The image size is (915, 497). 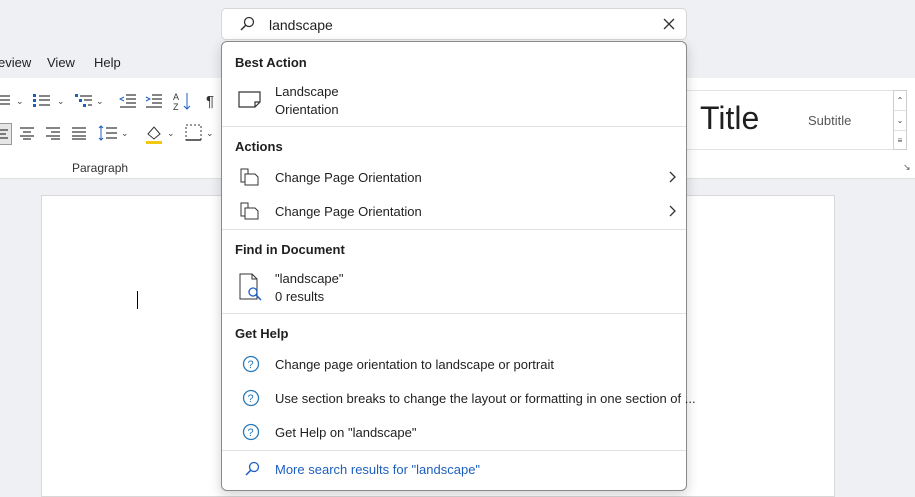 I want to click on svg-text: Z, so click(x=176, y=106).